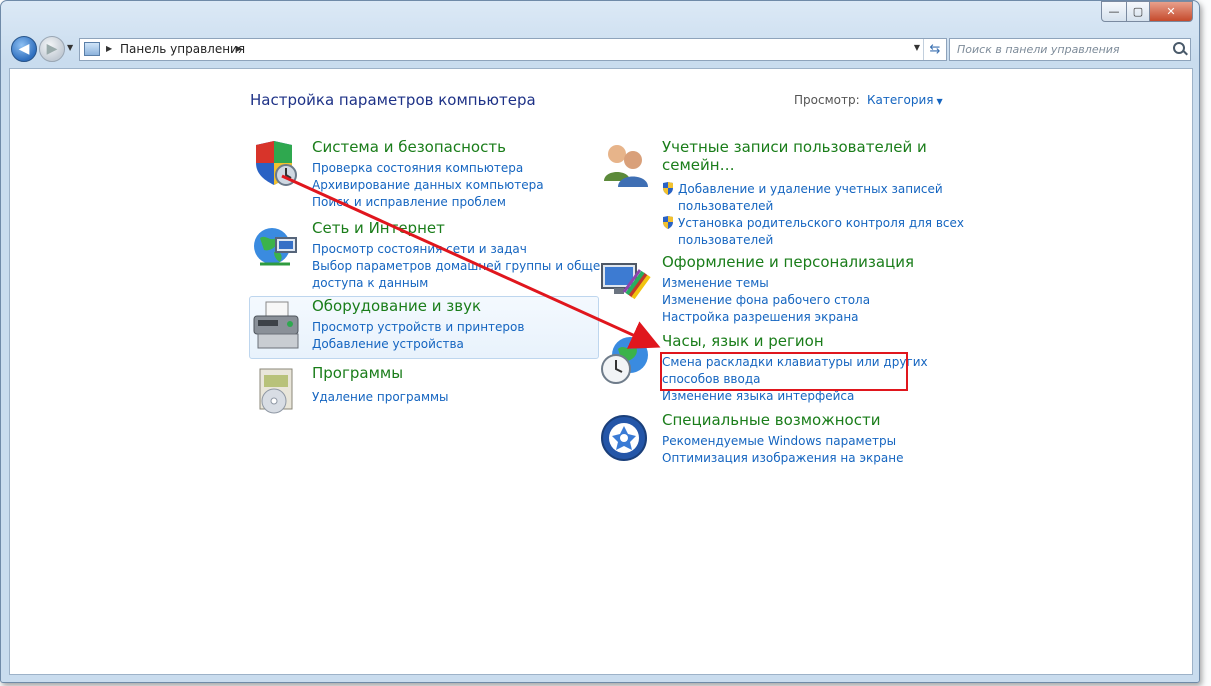 This screenshot has width=1211, height=686. Describe the element at coordinates (471, 261) in the screenshot. I see `annotation-arrow` at that location.